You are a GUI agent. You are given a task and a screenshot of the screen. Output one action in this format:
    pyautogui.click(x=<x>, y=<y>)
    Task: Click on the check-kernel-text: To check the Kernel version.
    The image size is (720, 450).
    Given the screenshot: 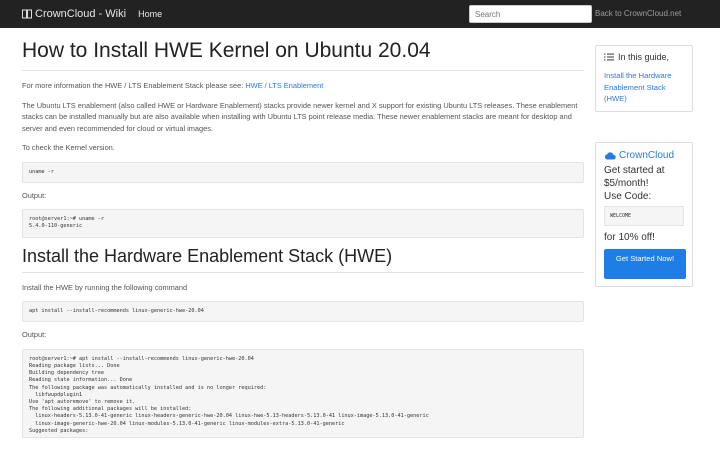 What is the action you would take?
    pyautogui.click(x=68, y=147)
    